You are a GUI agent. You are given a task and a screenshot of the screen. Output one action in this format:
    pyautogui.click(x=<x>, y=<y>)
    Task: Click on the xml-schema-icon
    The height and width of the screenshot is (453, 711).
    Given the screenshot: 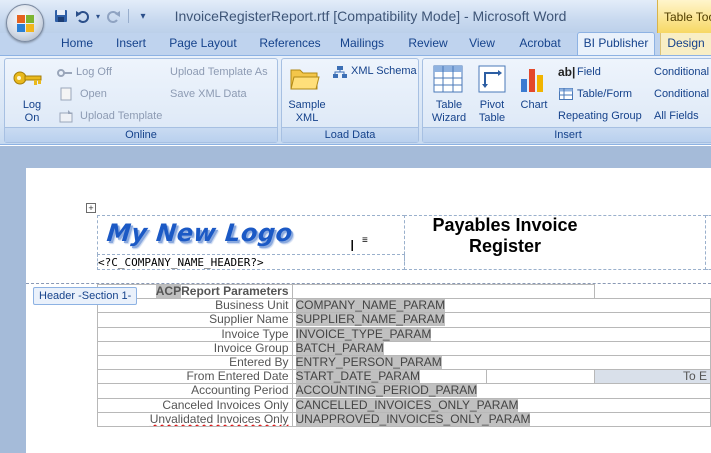 What is the action you would take?
    pyautogui.click(x=340, y=72)
    